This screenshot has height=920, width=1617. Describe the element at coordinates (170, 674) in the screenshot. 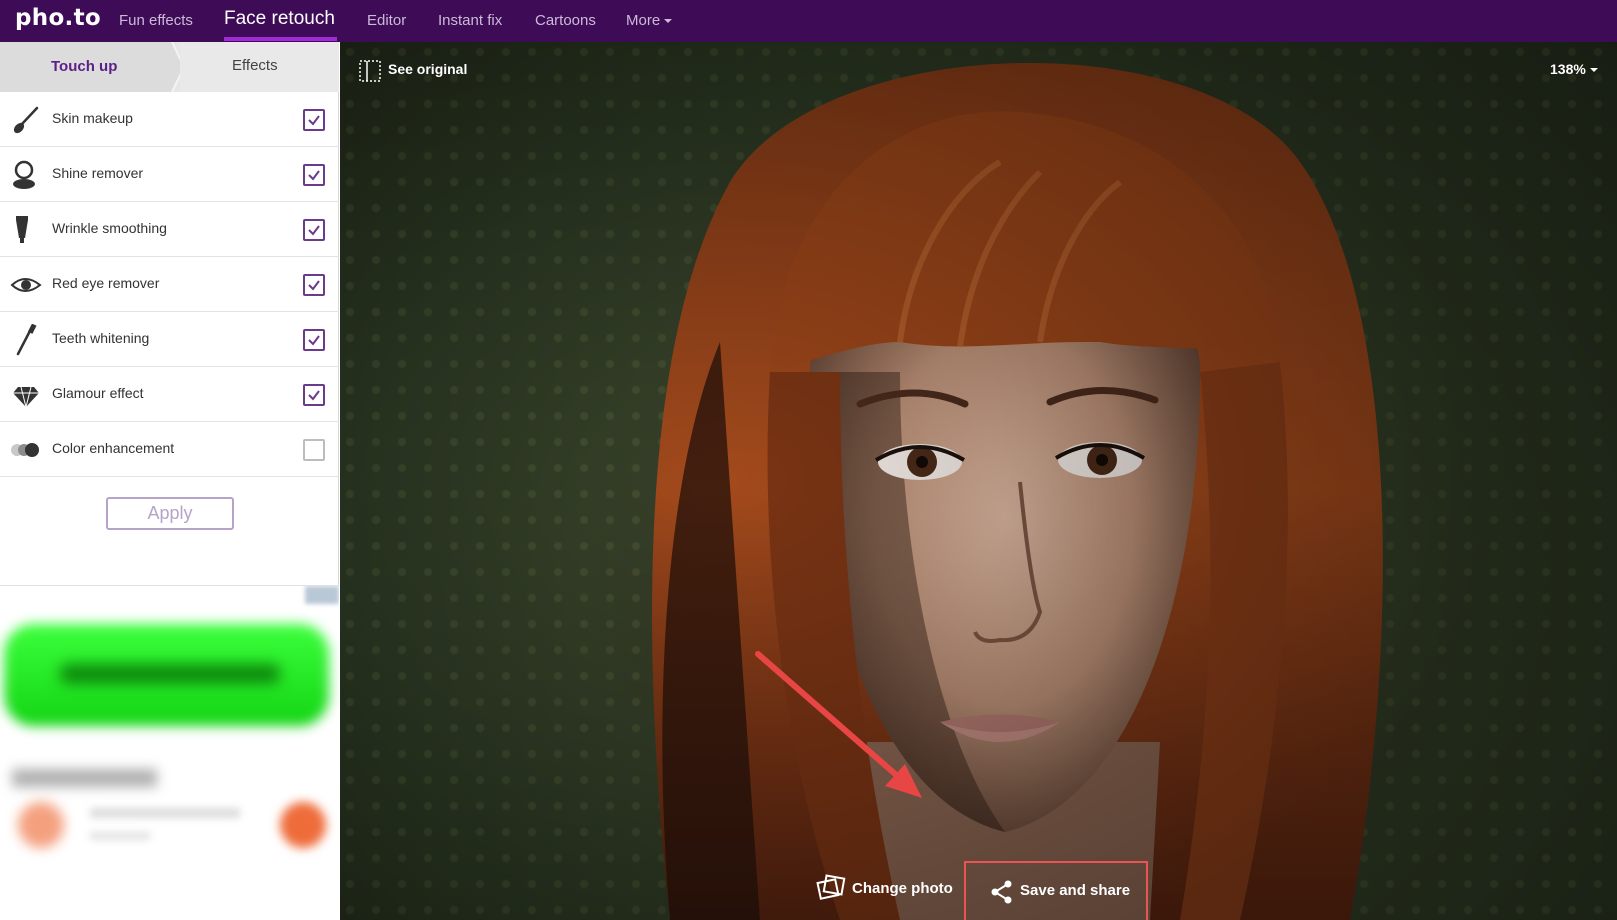

I see `ad-button-text-blur` at that location.